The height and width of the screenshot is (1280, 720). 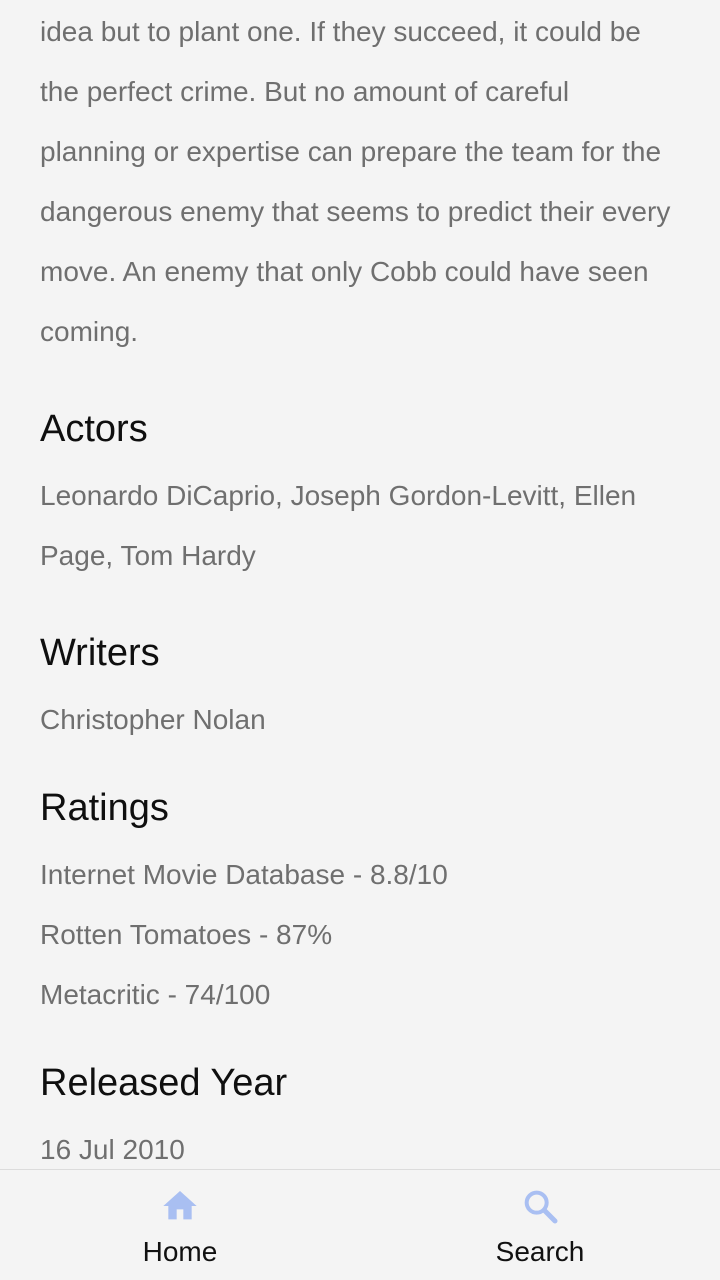 What do you see at coordinates (153, 719) in the screenshot?
I see `writers-text: Christopher Nolan` at bounding box center [153, 719].